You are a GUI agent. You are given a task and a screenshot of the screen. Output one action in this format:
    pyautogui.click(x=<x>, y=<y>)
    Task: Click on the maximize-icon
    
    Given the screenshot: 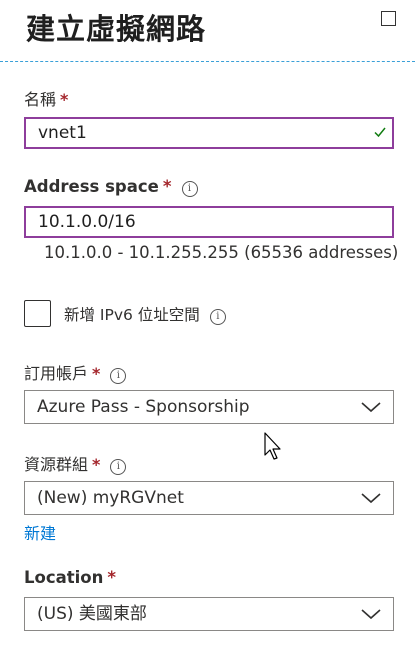 What is the action you would take?
    pyautogui.click(x=388, y=18)
    